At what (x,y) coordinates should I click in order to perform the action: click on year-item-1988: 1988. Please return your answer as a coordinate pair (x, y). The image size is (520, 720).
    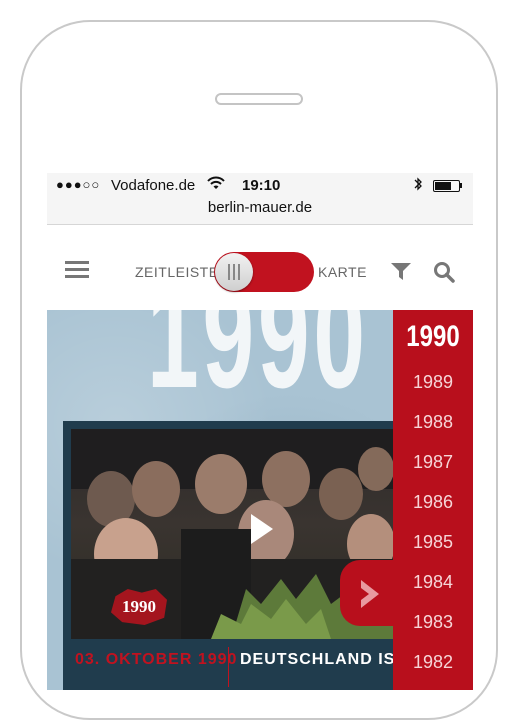
    Looking at the image, I should click on (433, 422).